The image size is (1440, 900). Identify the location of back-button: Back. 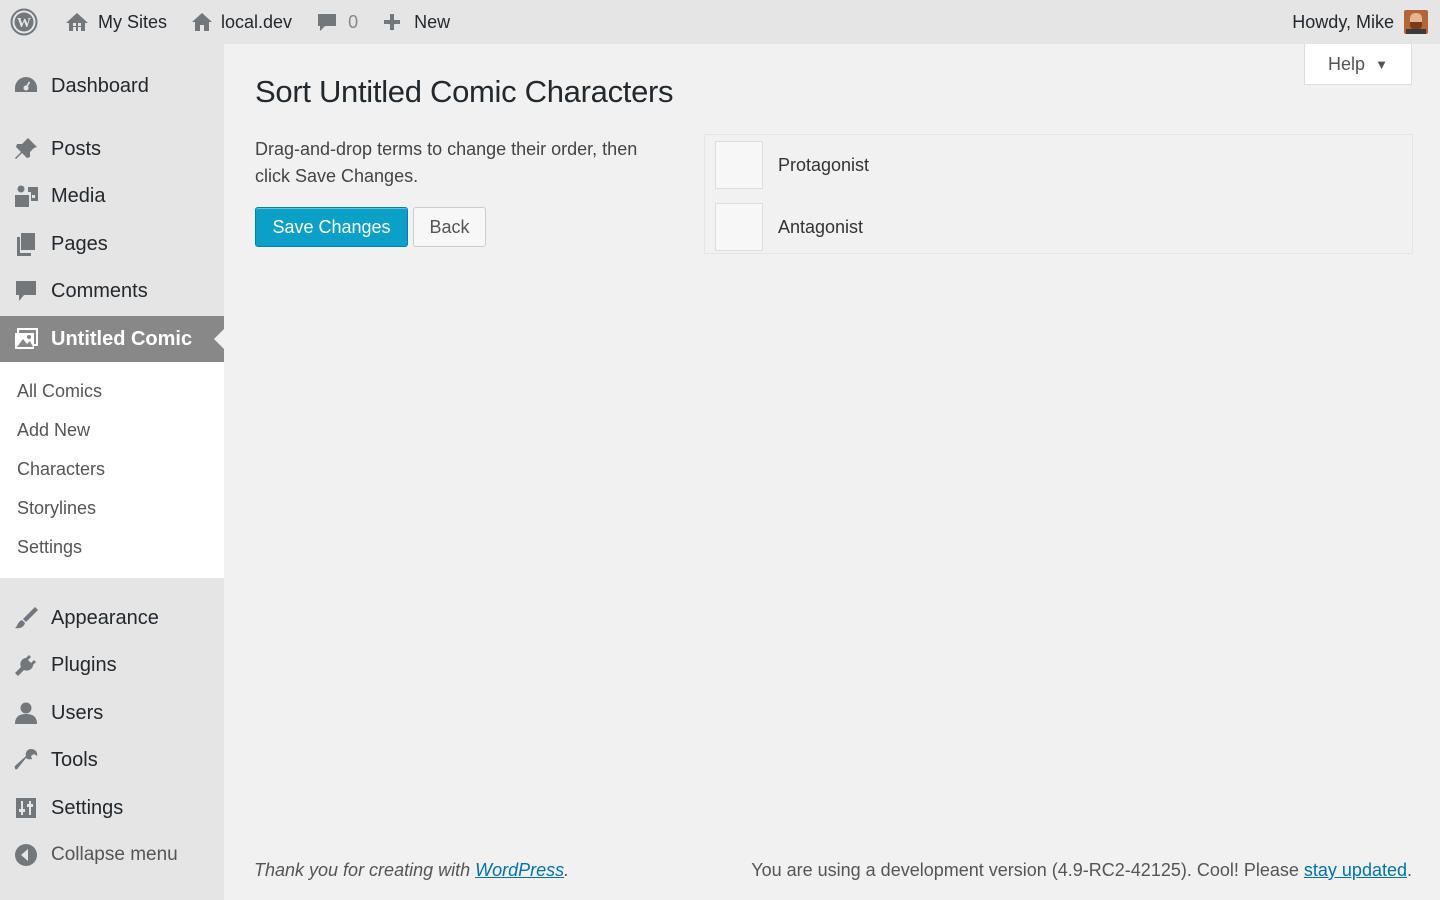
(449, 227).